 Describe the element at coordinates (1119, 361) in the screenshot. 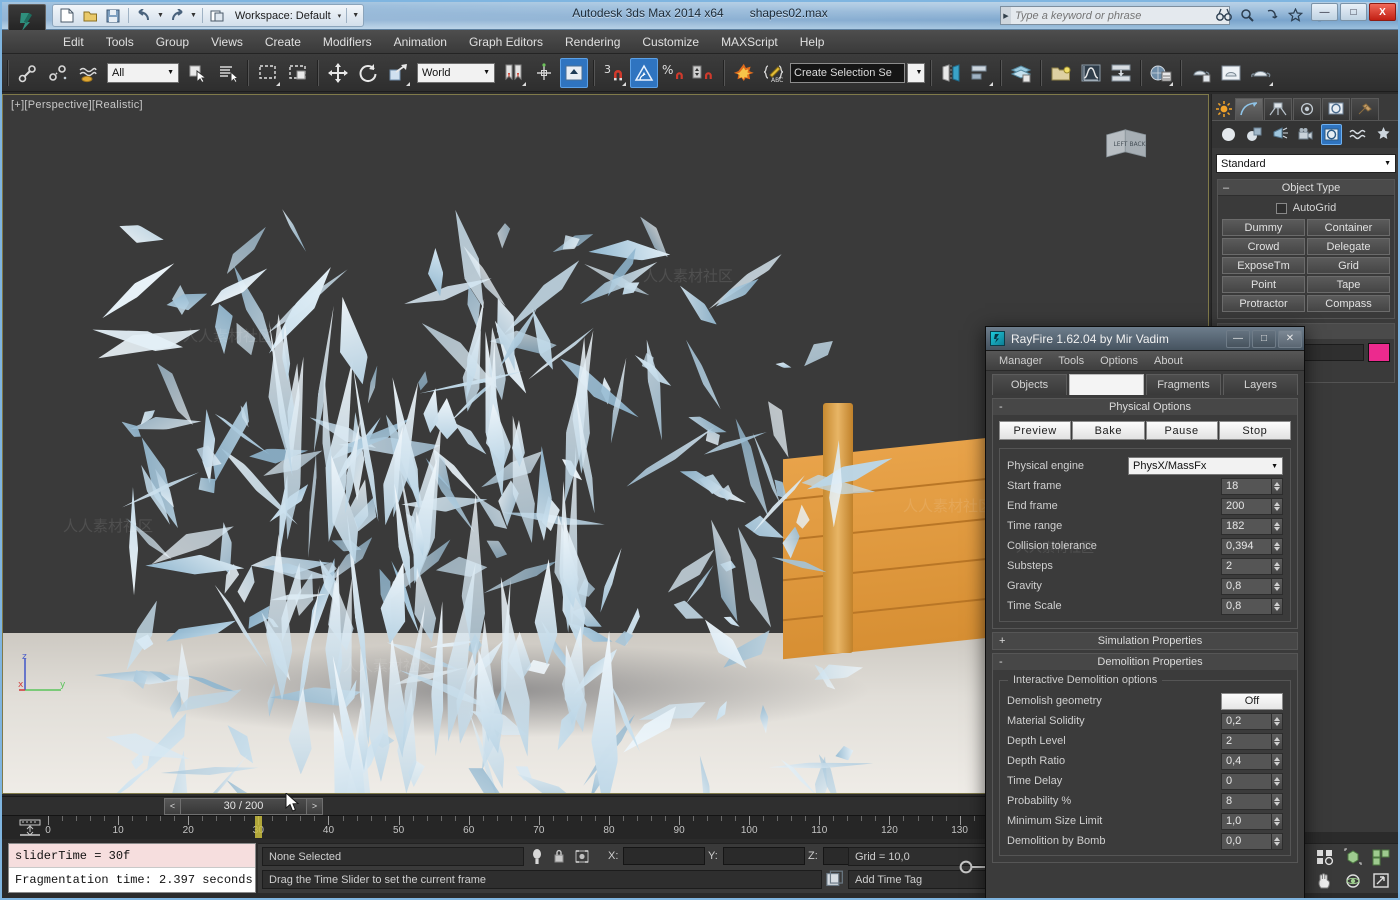

I see `rayfire-menu-options: Options` at that location.